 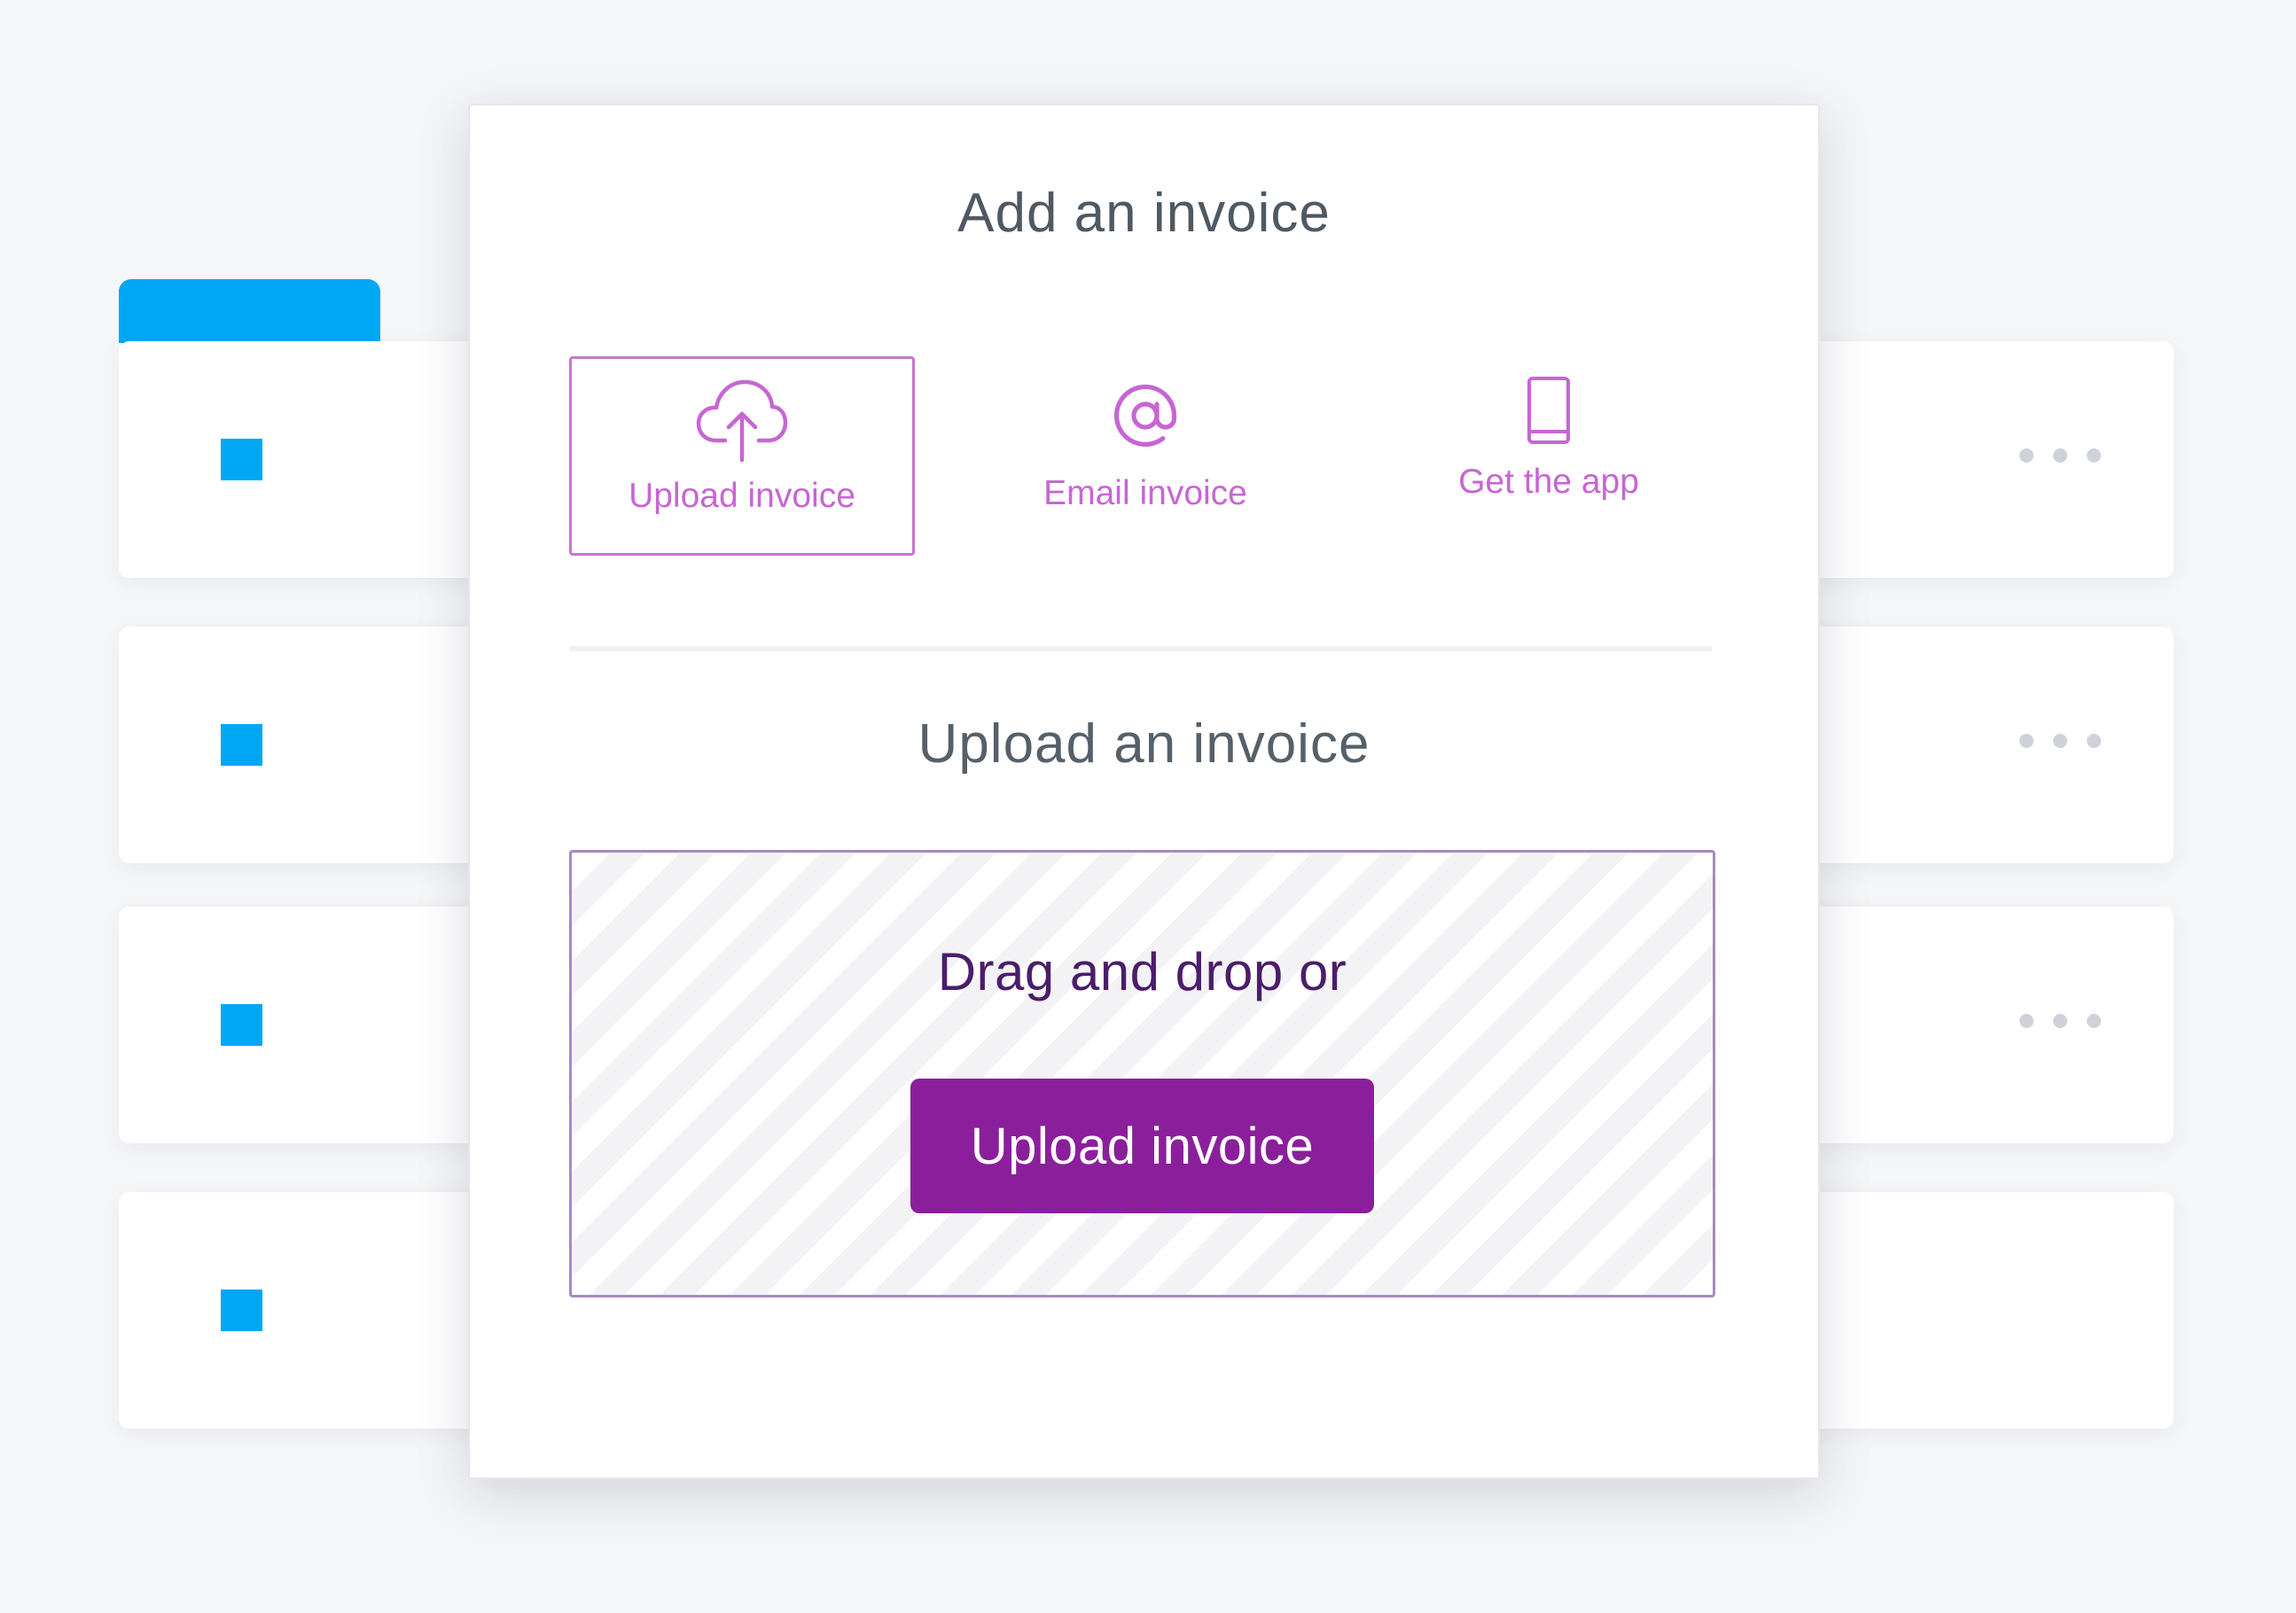 I want to click on option-upload-invoice: Upload invoice, so click(x=742, y=456).